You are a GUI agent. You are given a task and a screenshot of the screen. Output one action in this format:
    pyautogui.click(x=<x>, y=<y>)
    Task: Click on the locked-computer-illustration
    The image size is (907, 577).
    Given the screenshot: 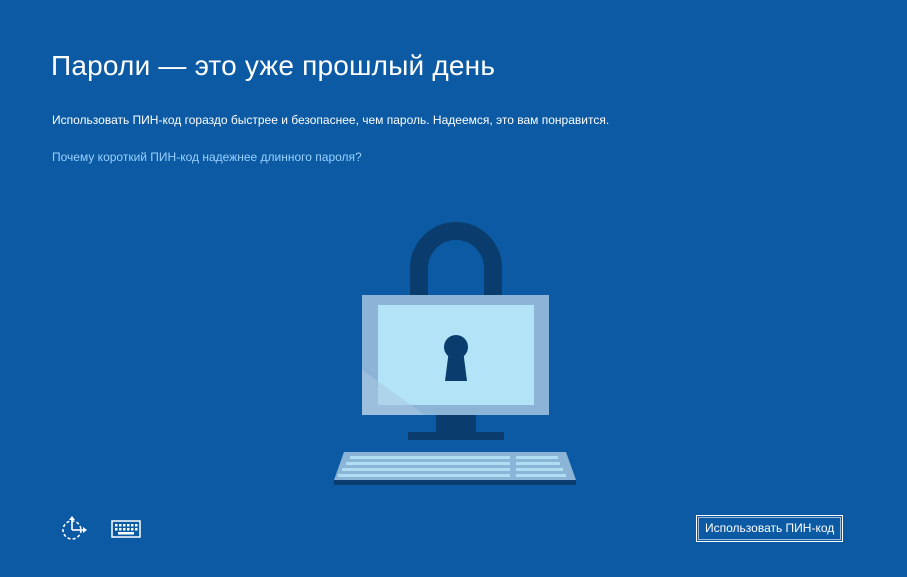 What is the action you would take?
    pyautogui.click(x=455, y=353)
    